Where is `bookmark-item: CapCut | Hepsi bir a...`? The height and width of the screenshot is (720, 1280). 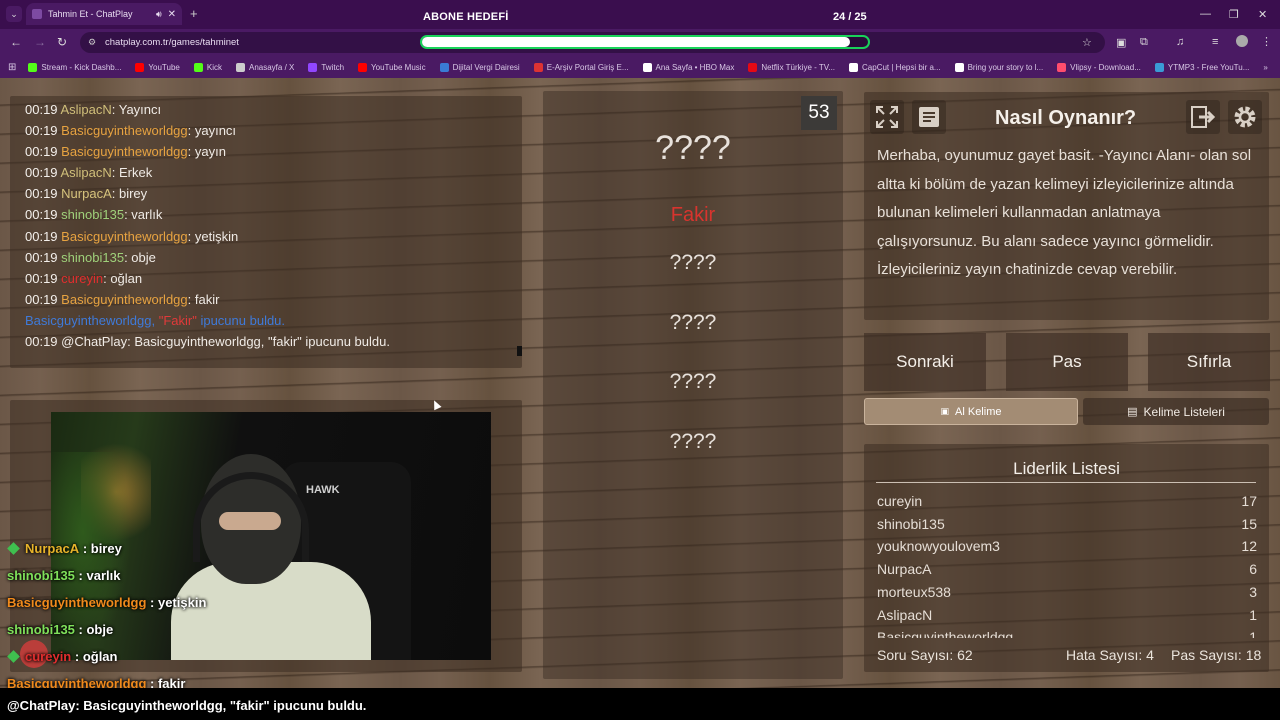 bookmark-item: CapCut | Hepsi bir a... is located at coordinates (895, 67).